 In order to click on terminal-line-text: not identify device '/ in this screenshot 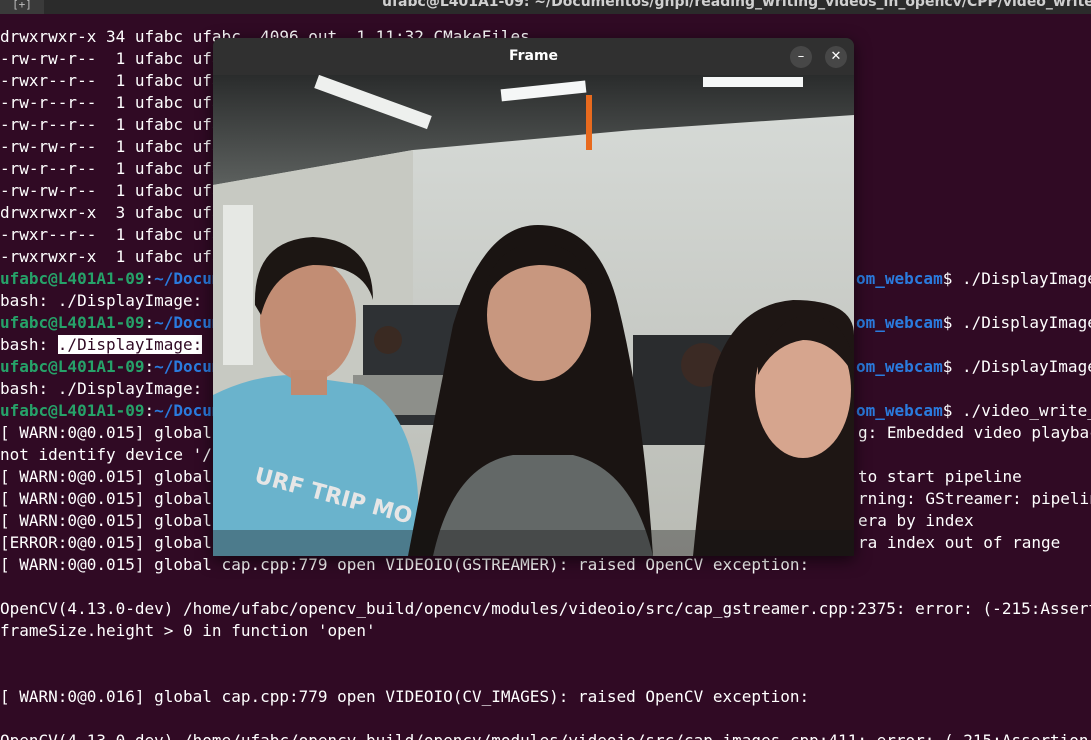, I will do `click(106, 454)`.